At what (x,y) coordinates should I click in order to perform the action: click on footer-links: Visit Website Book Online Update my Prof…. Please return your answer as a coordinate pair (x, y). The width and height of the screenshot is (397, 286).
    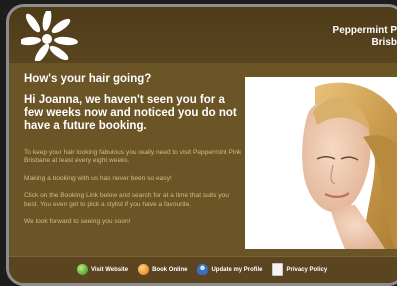
    Looking at the image, I should click on (202, 269).